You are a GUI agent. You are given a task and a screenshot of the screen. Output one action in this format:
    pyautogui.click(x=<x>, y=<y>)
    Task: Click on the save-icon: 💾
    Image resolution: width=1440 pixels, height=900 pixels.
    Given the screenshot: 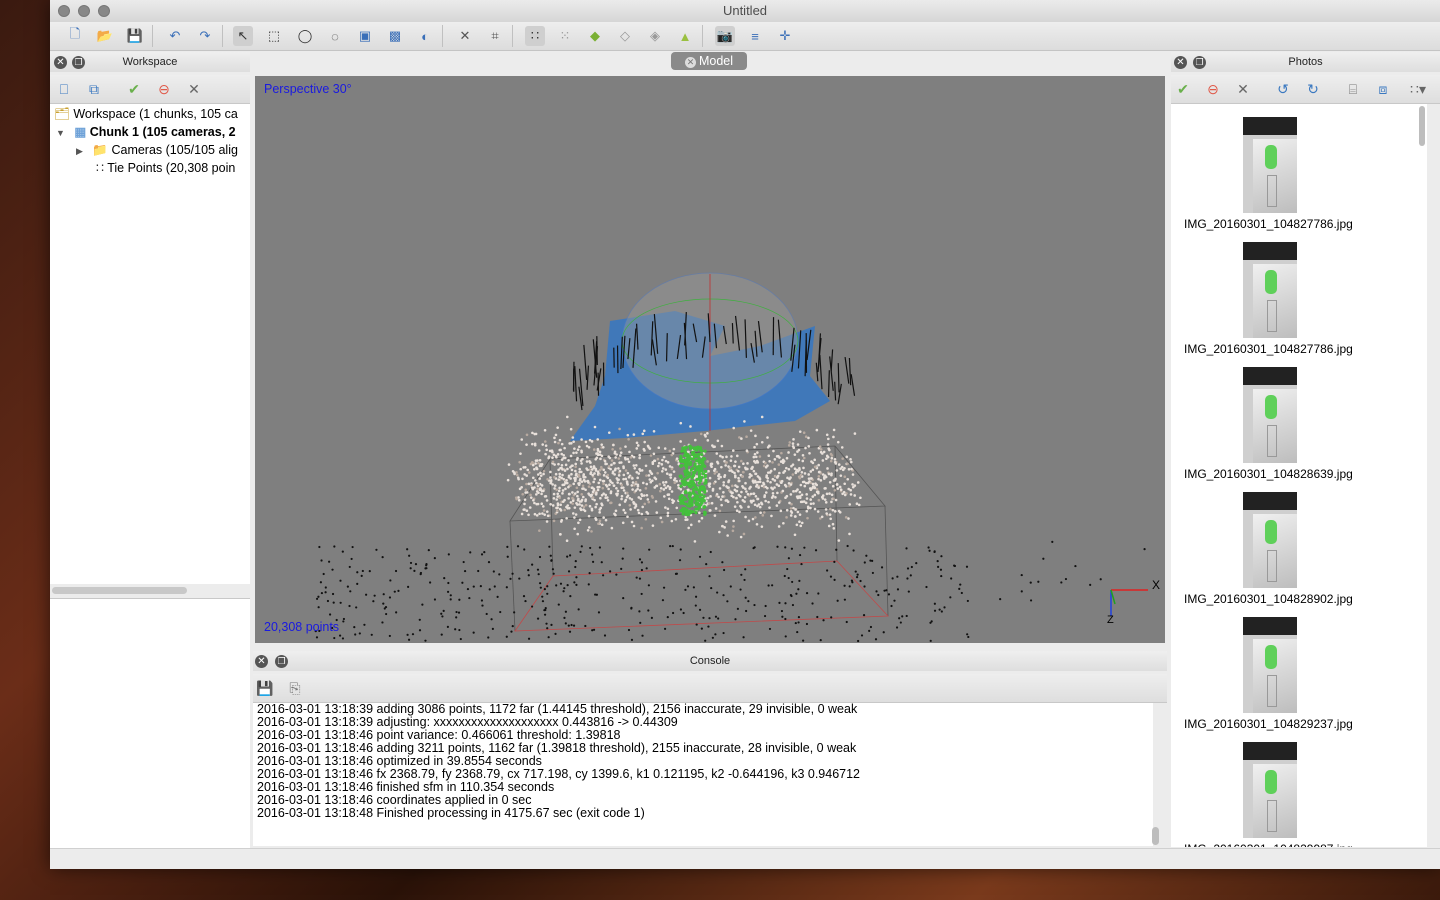 What is the action you would take?
    pyautogui.click(x=135, y=36)
    